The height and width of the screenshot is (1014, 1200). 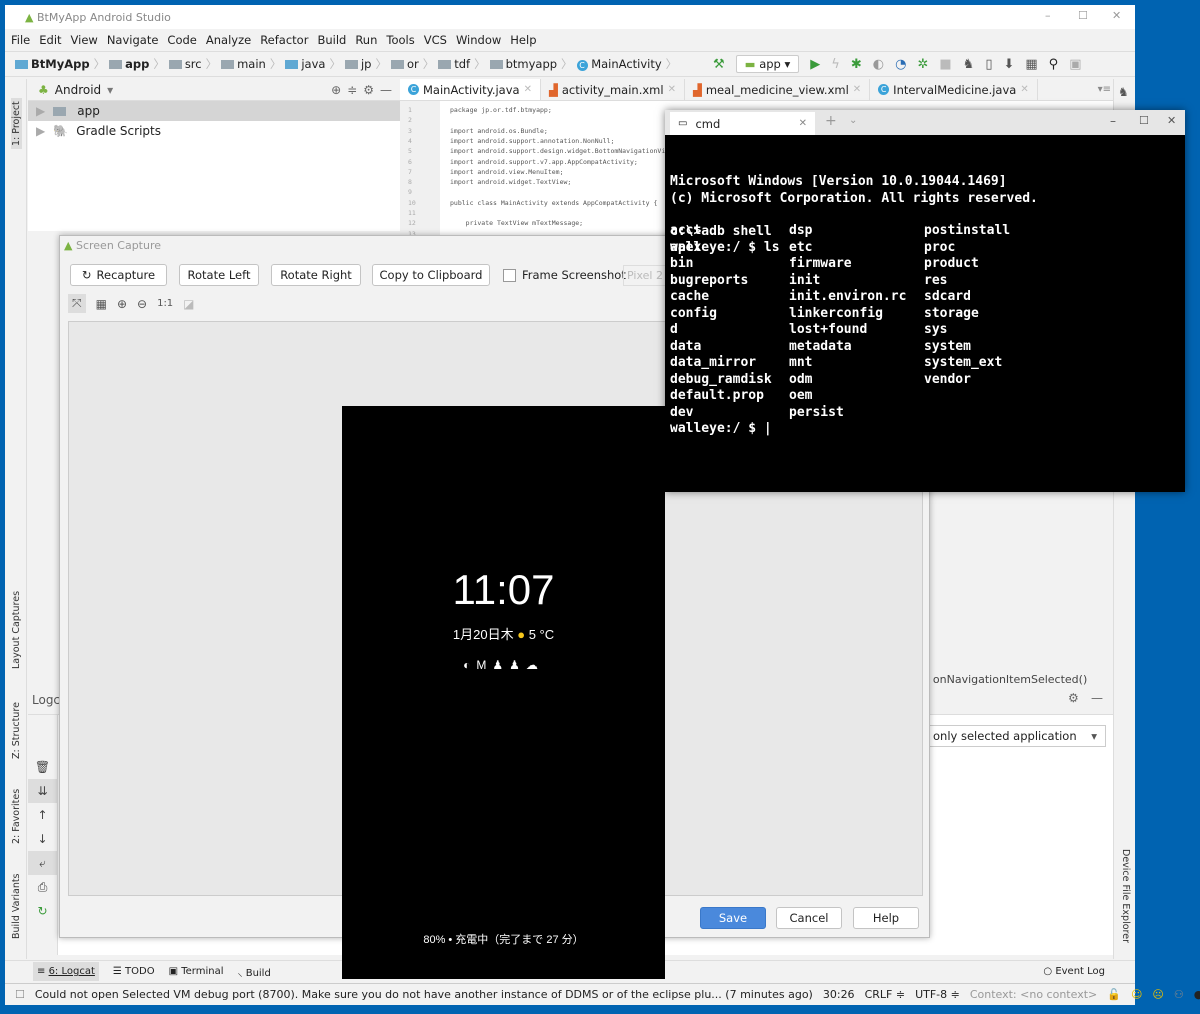 I want to click on rotate-right-button: Rotate Right, so click(x=316, y=275).